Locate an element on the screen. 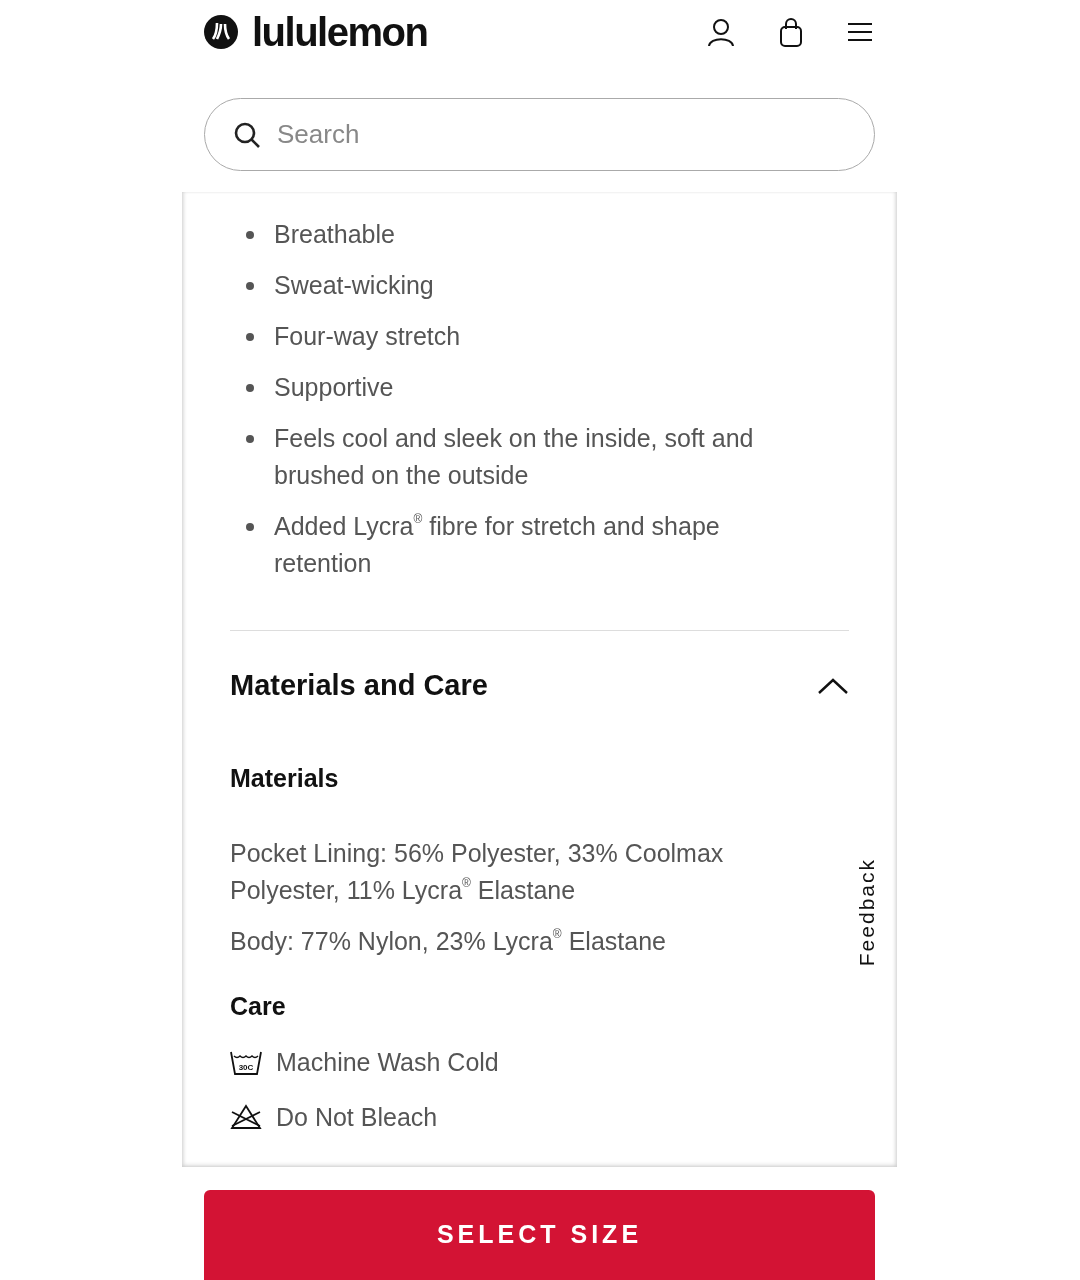 This screenshot has height=1280, width=1080. logo-icon is located at coordinates (221, 32).